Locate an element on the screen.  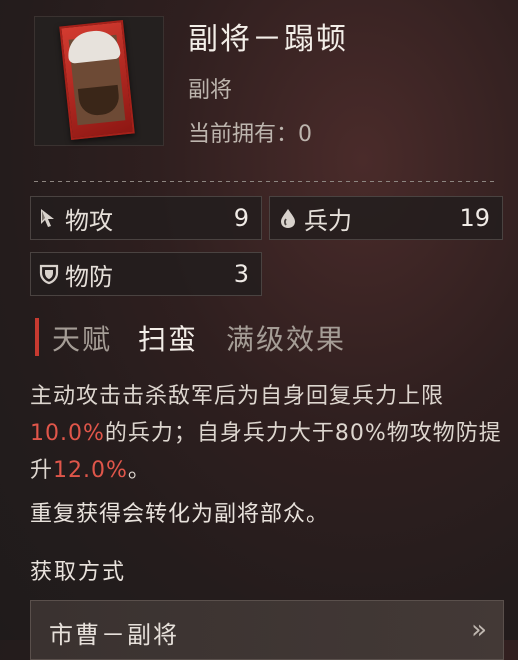
desc-text: 主动攻击击杀敌军后为自身回复兵力上限 is located at coordinates (237, 396).